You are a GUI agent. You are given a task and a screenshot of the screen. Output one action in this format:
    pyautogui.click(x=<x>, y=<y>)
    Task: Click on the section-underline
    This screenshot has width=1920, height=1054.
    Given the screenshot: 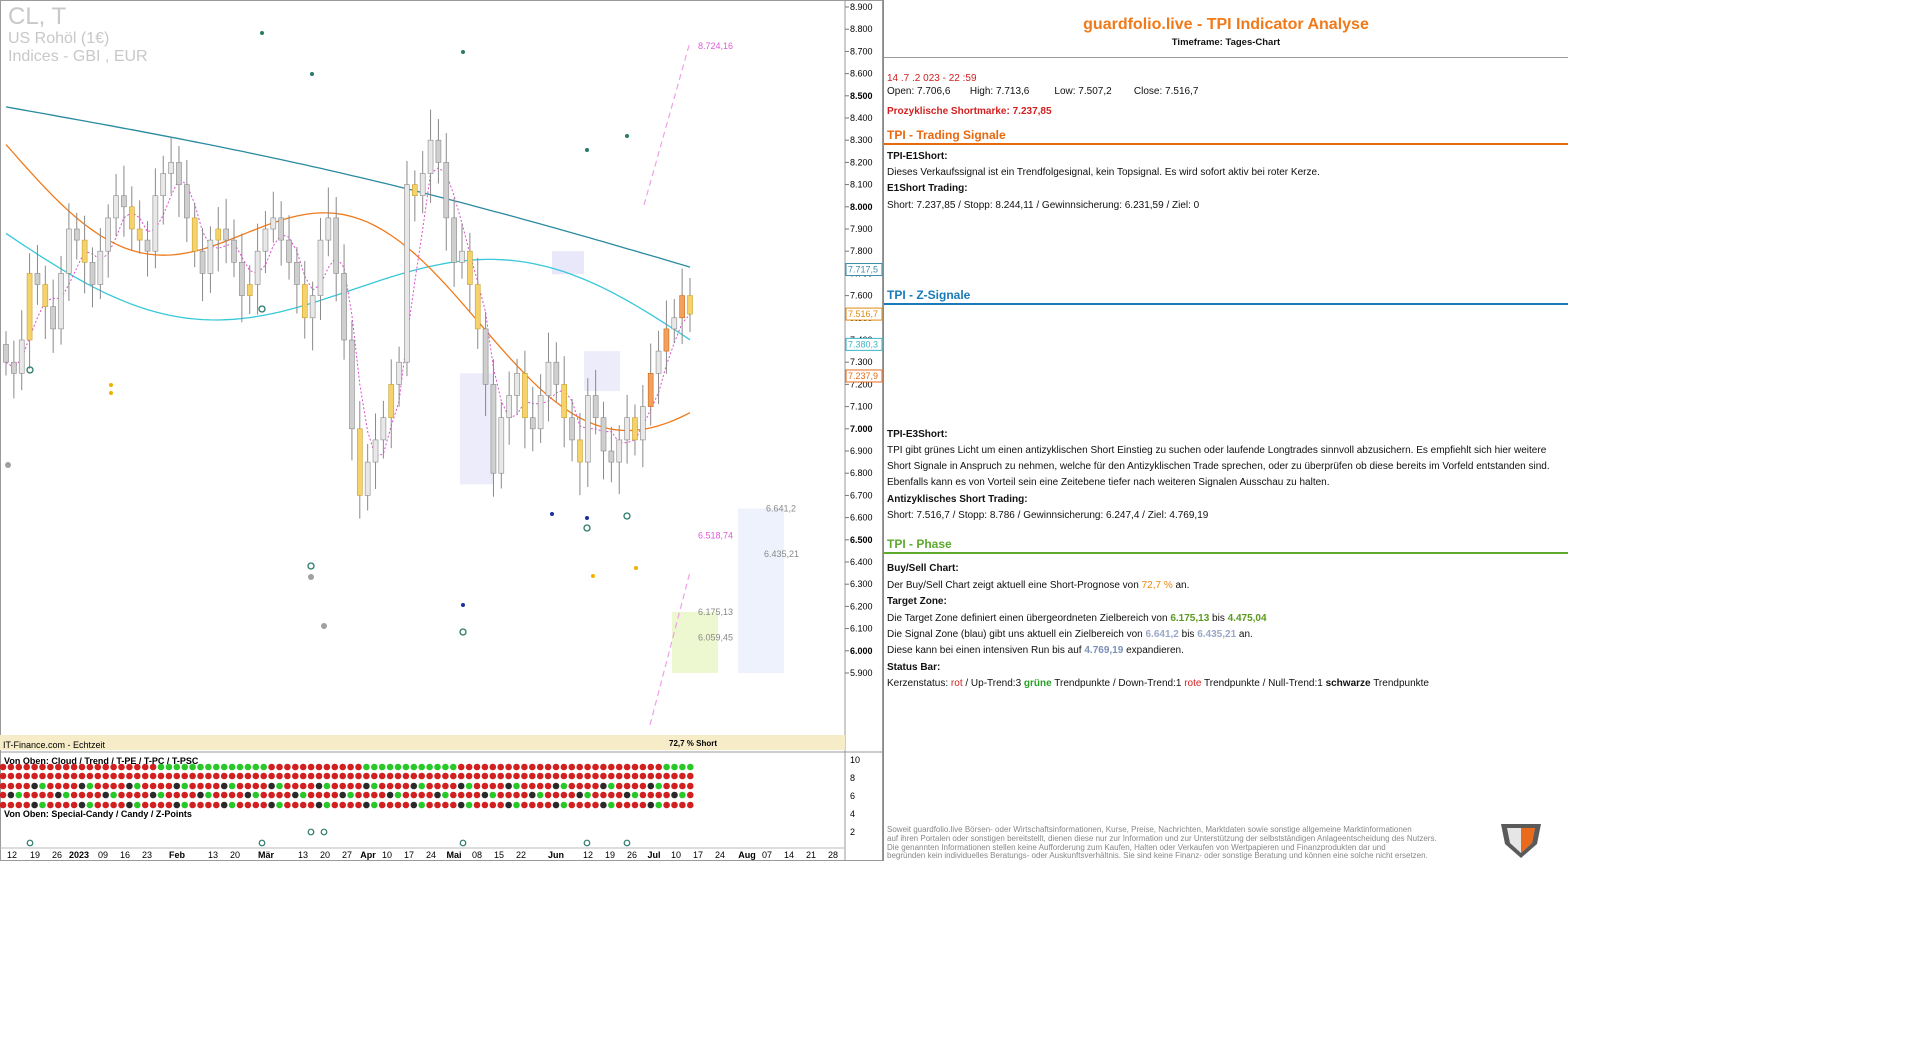 What is the action you would take?
    pyautogui.click(x=1226, y=144)
    